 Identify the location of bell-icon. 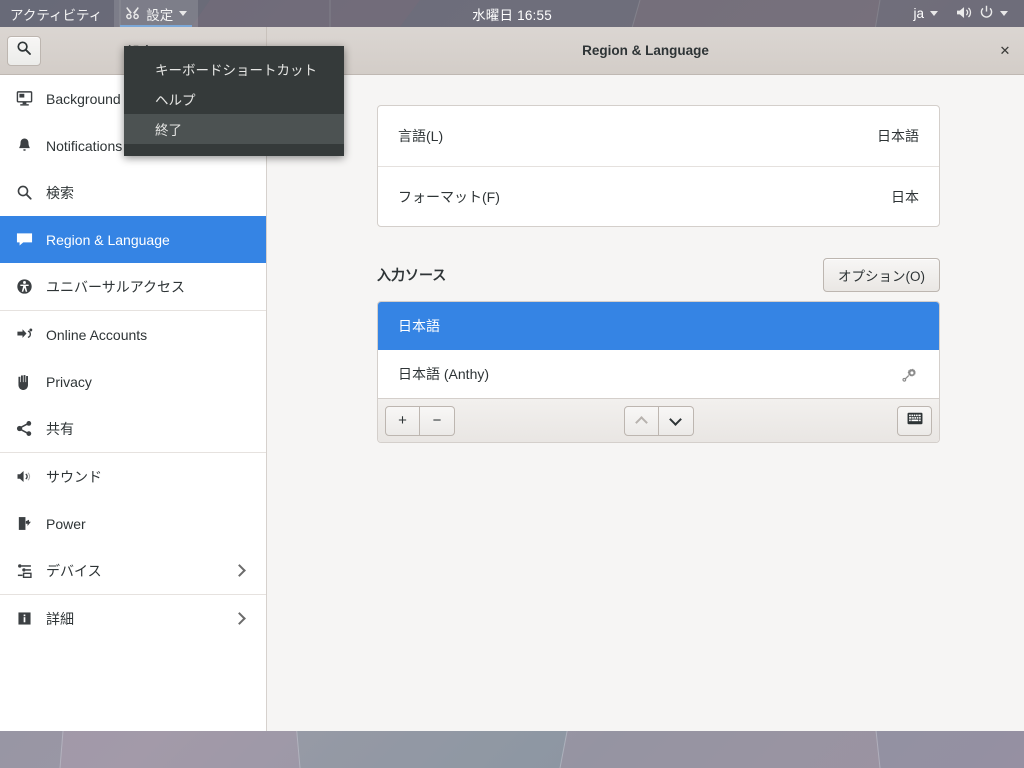
(24, 146).